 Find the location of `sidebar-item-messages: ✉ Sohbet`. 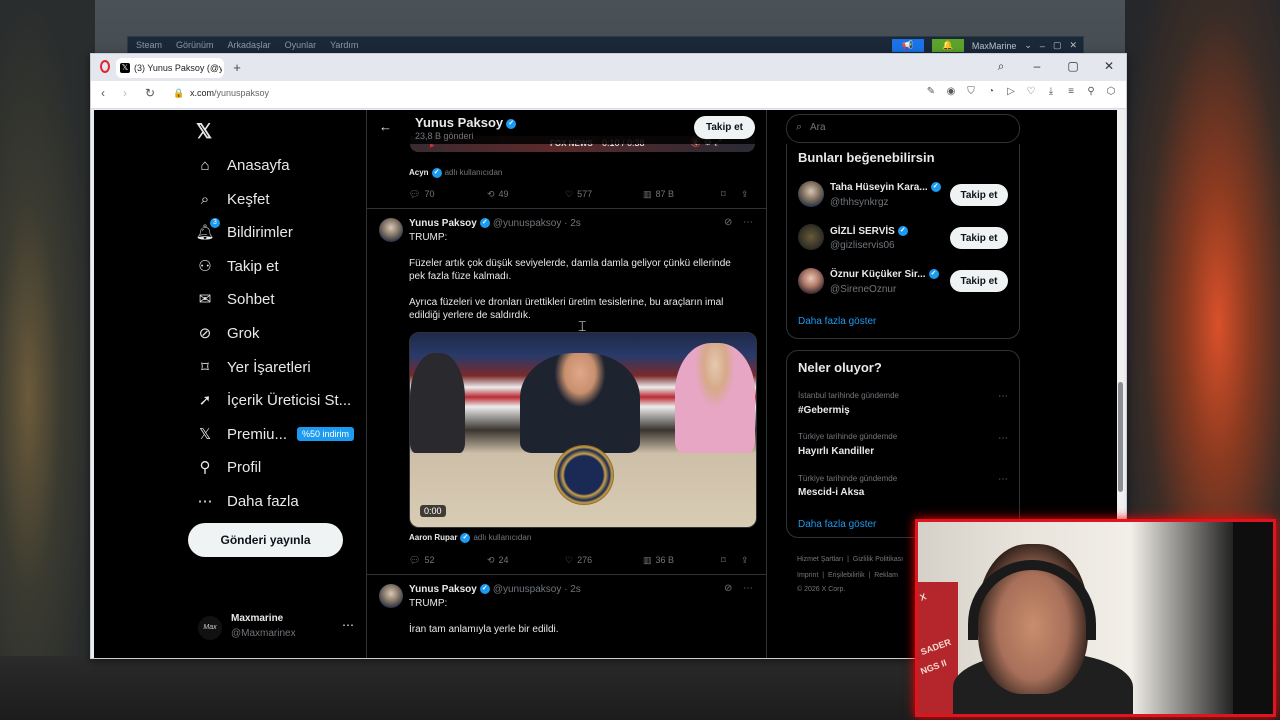

sidebar-item-messages: ✉ Sohbet is located at coordinates (235, 299).